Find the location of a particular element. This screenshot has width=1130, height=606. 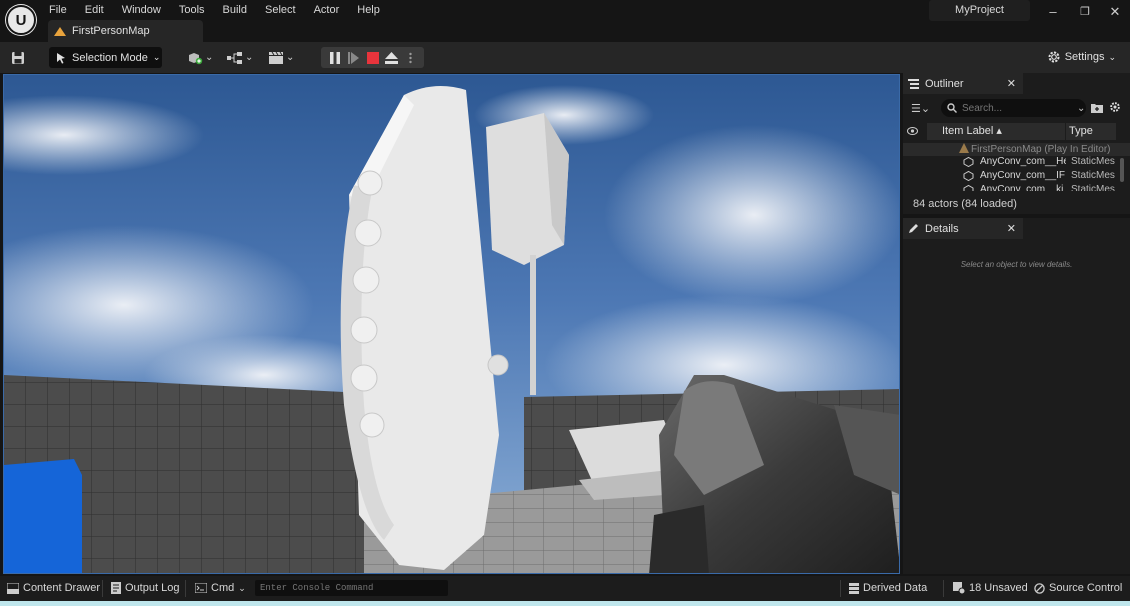

menu-item-select: Select is located at coordinates (280, 10).